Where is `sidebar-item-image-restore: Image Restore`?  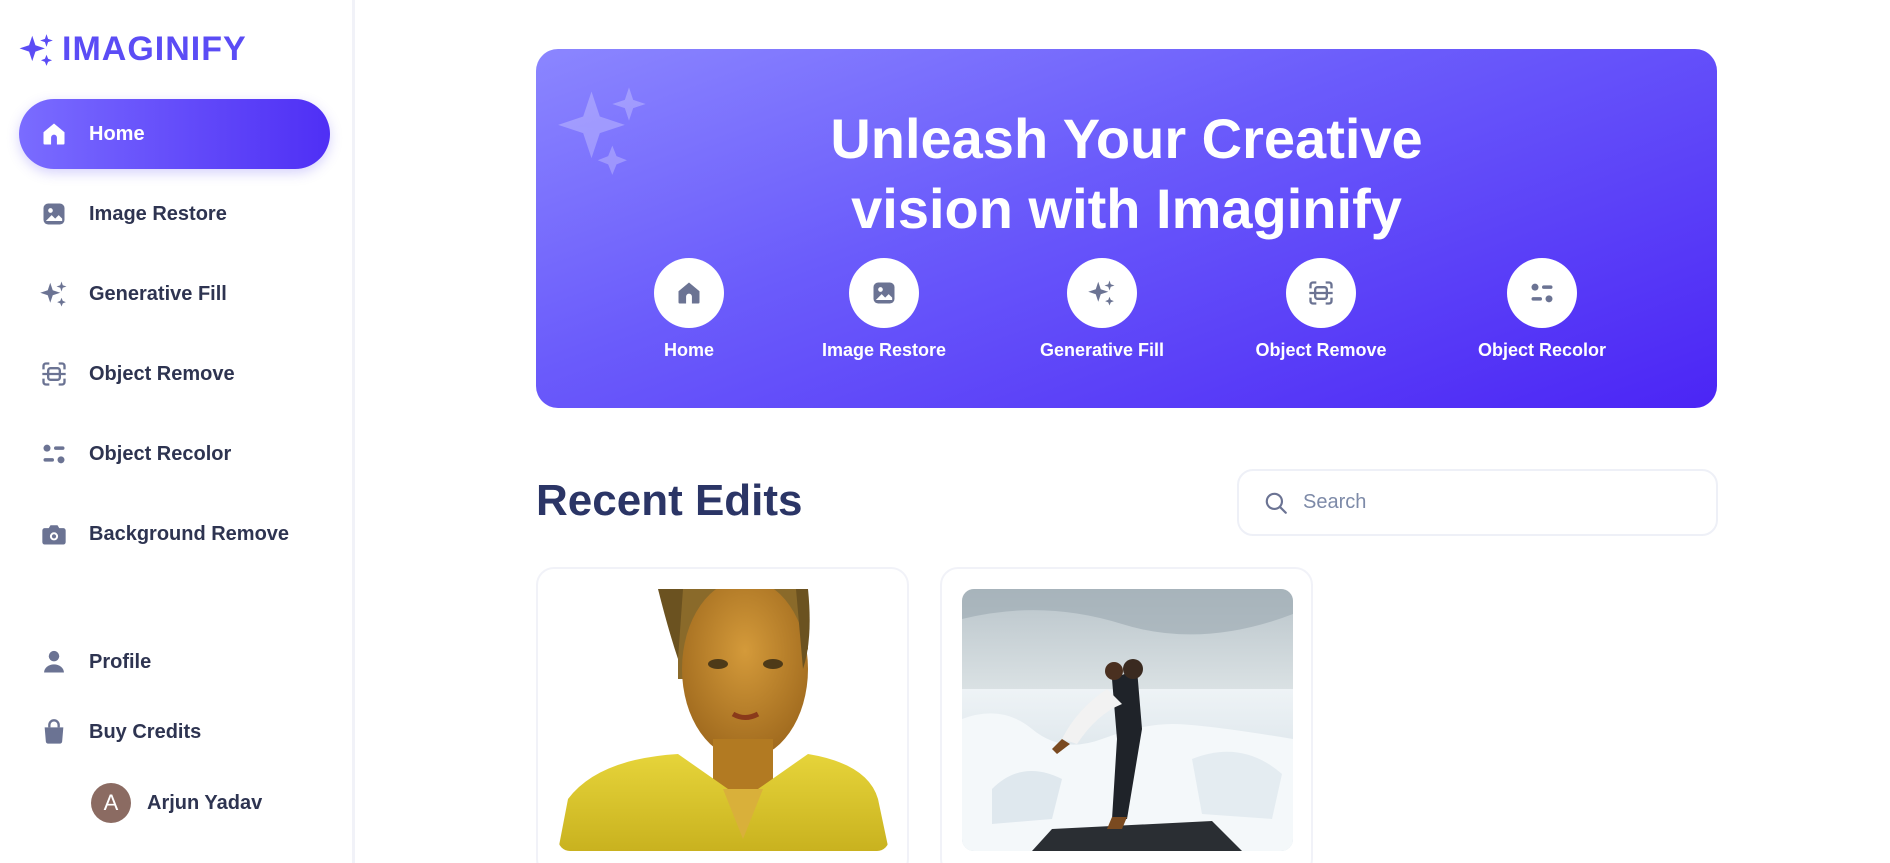 sidebar-item-image-restore: Image Restore is located at coordinates (174, 214).